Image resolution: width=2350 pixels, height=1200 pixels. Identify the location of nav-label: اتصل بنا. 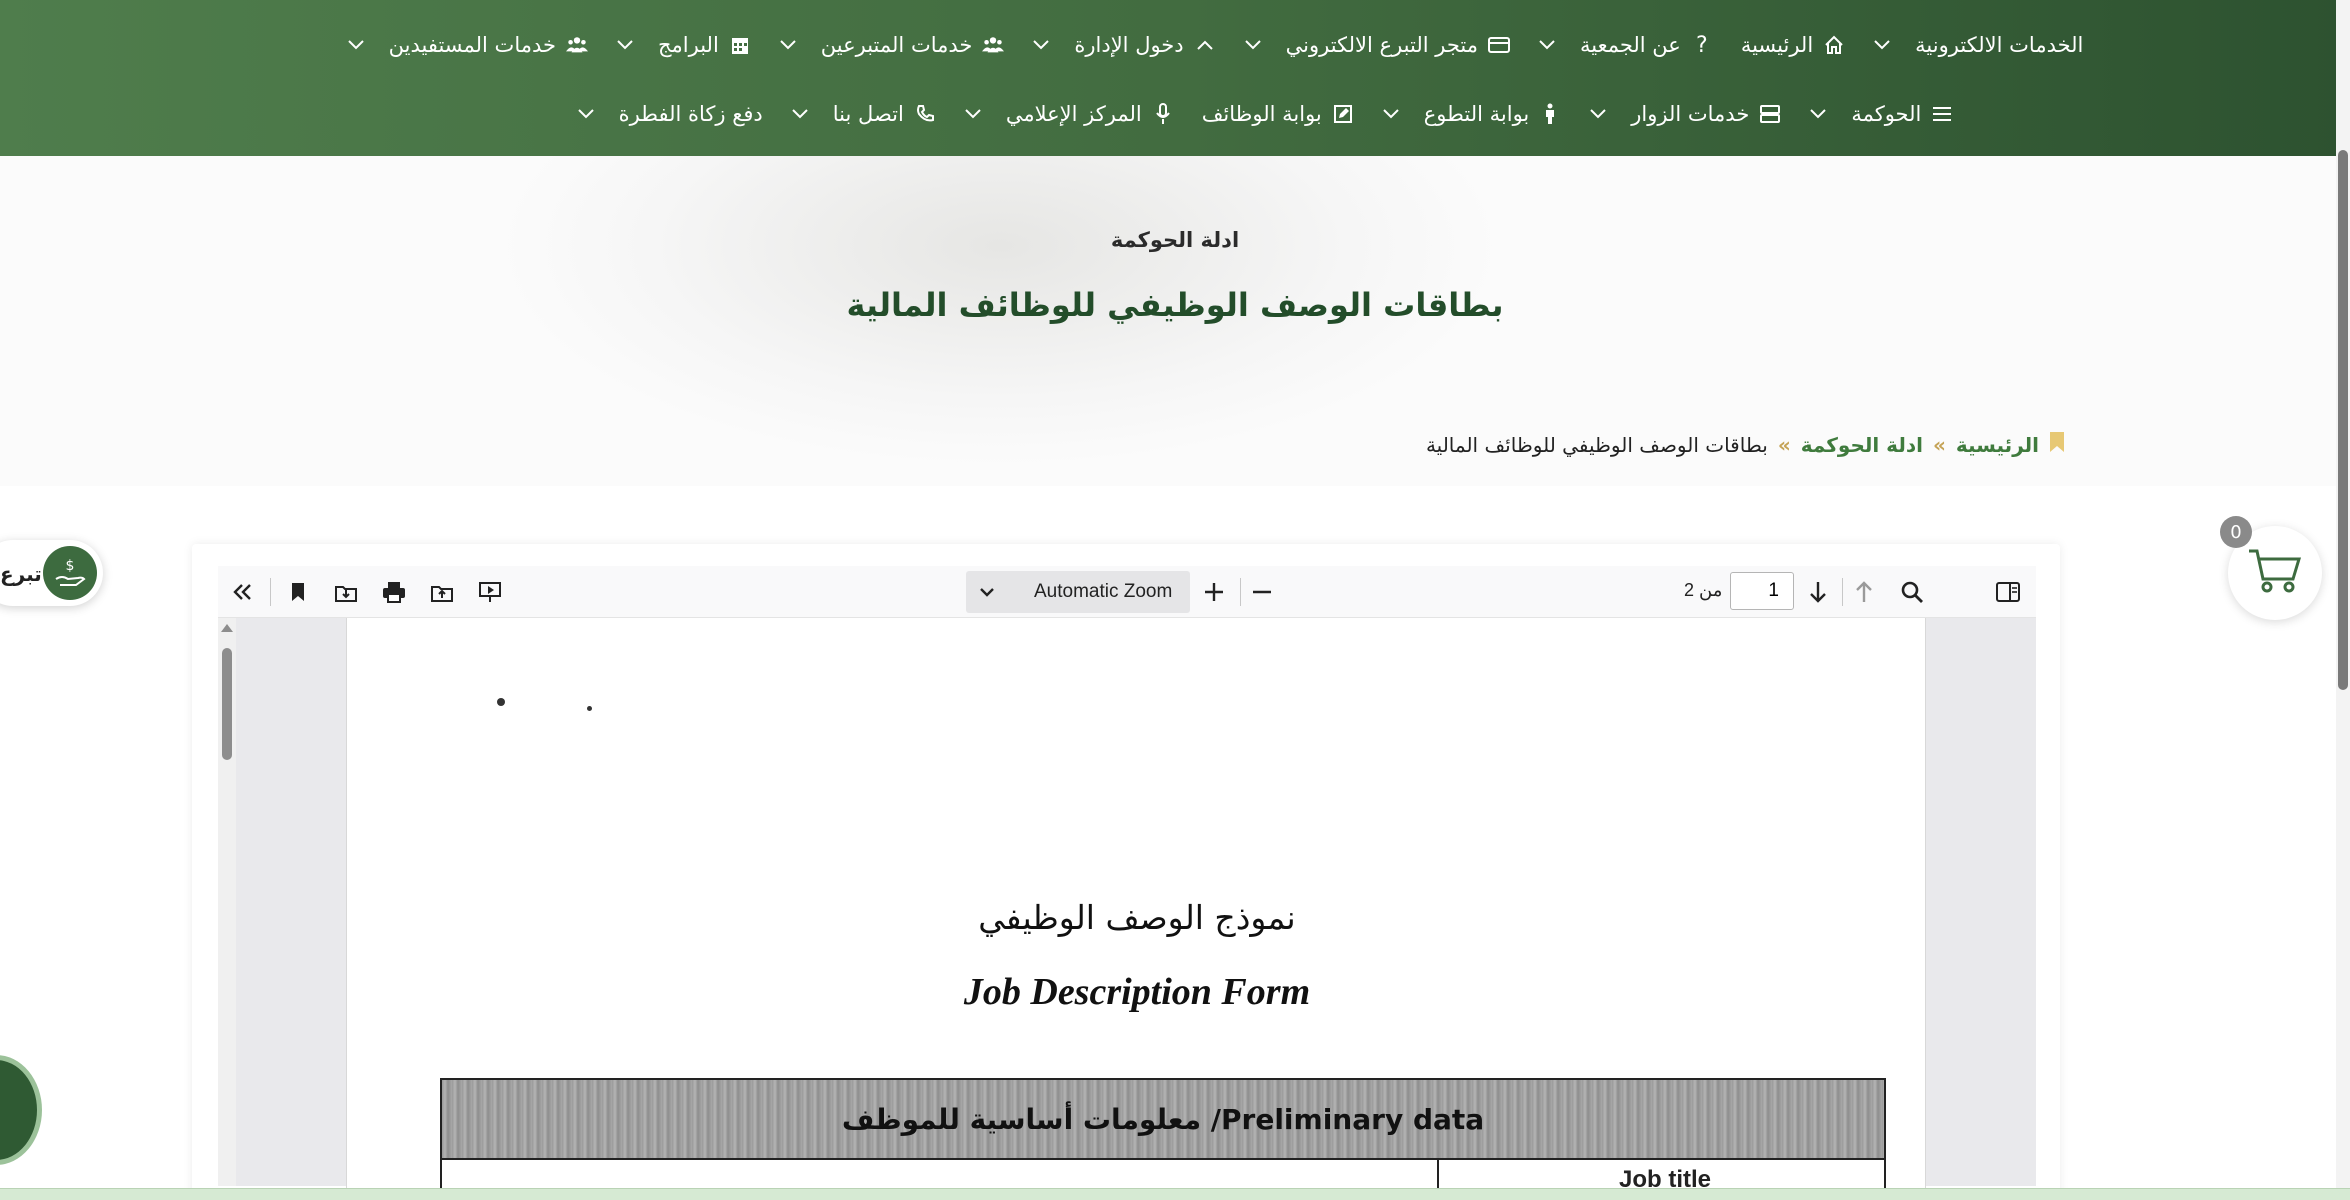
(868, 114).